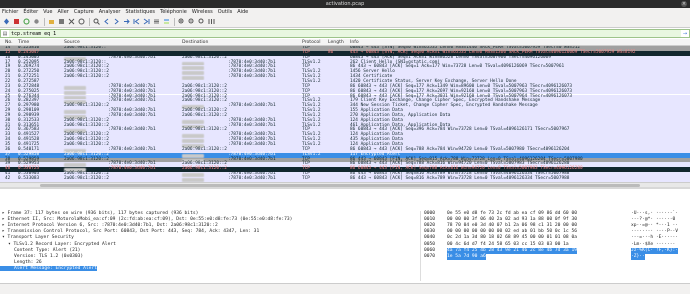  Describe the element at coordinates (136, 21) in the screenshot. I see `first-packet-icon` at that location.